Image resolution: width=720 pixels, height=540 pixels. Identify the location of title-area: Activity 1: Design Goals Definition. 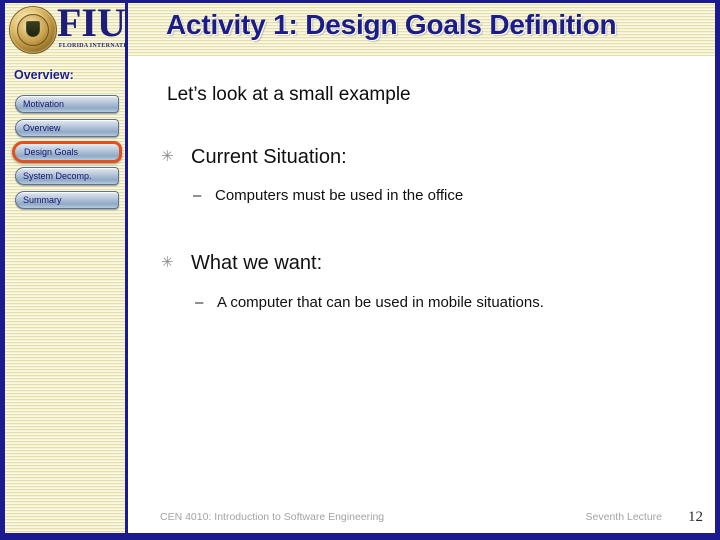
(421, 29).